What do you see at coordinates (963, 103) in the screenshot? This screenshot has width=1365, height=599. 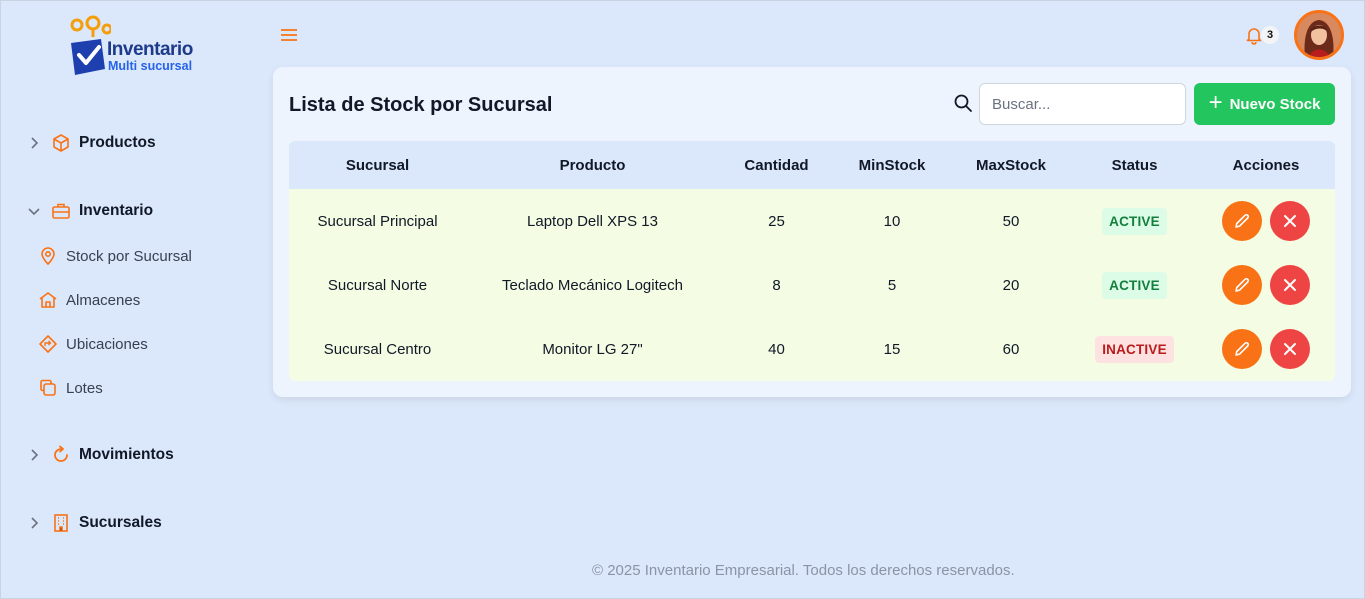 I see `search-icon` at bounding box center [963, 103].